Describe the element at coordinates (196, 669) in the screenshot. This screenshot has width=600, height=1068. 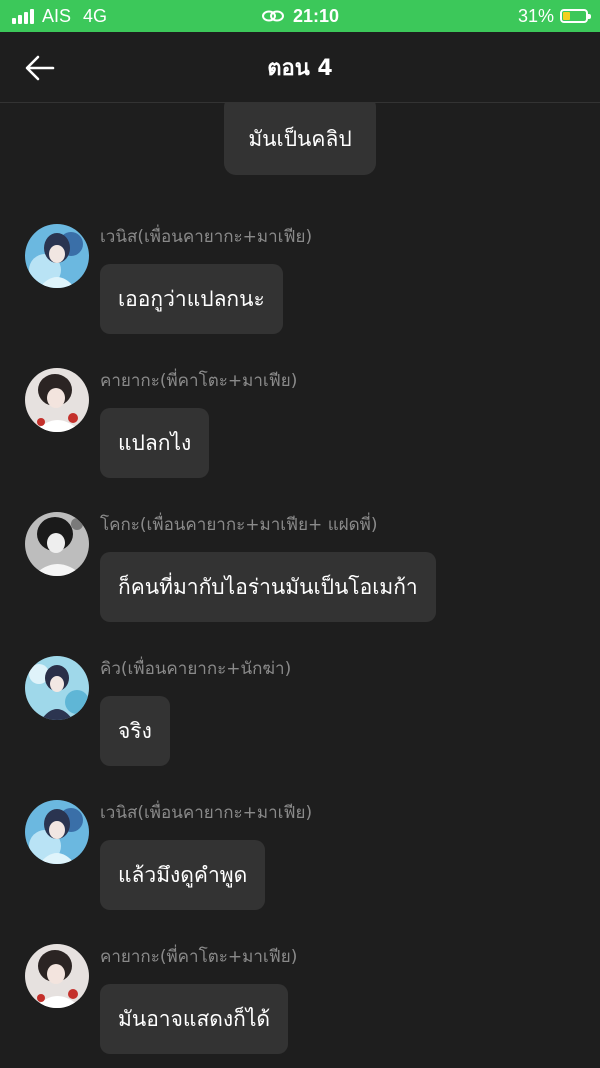
I see `sender-name: คิว(เพื่อนคายากะ+นักฆ่า)` at that location.